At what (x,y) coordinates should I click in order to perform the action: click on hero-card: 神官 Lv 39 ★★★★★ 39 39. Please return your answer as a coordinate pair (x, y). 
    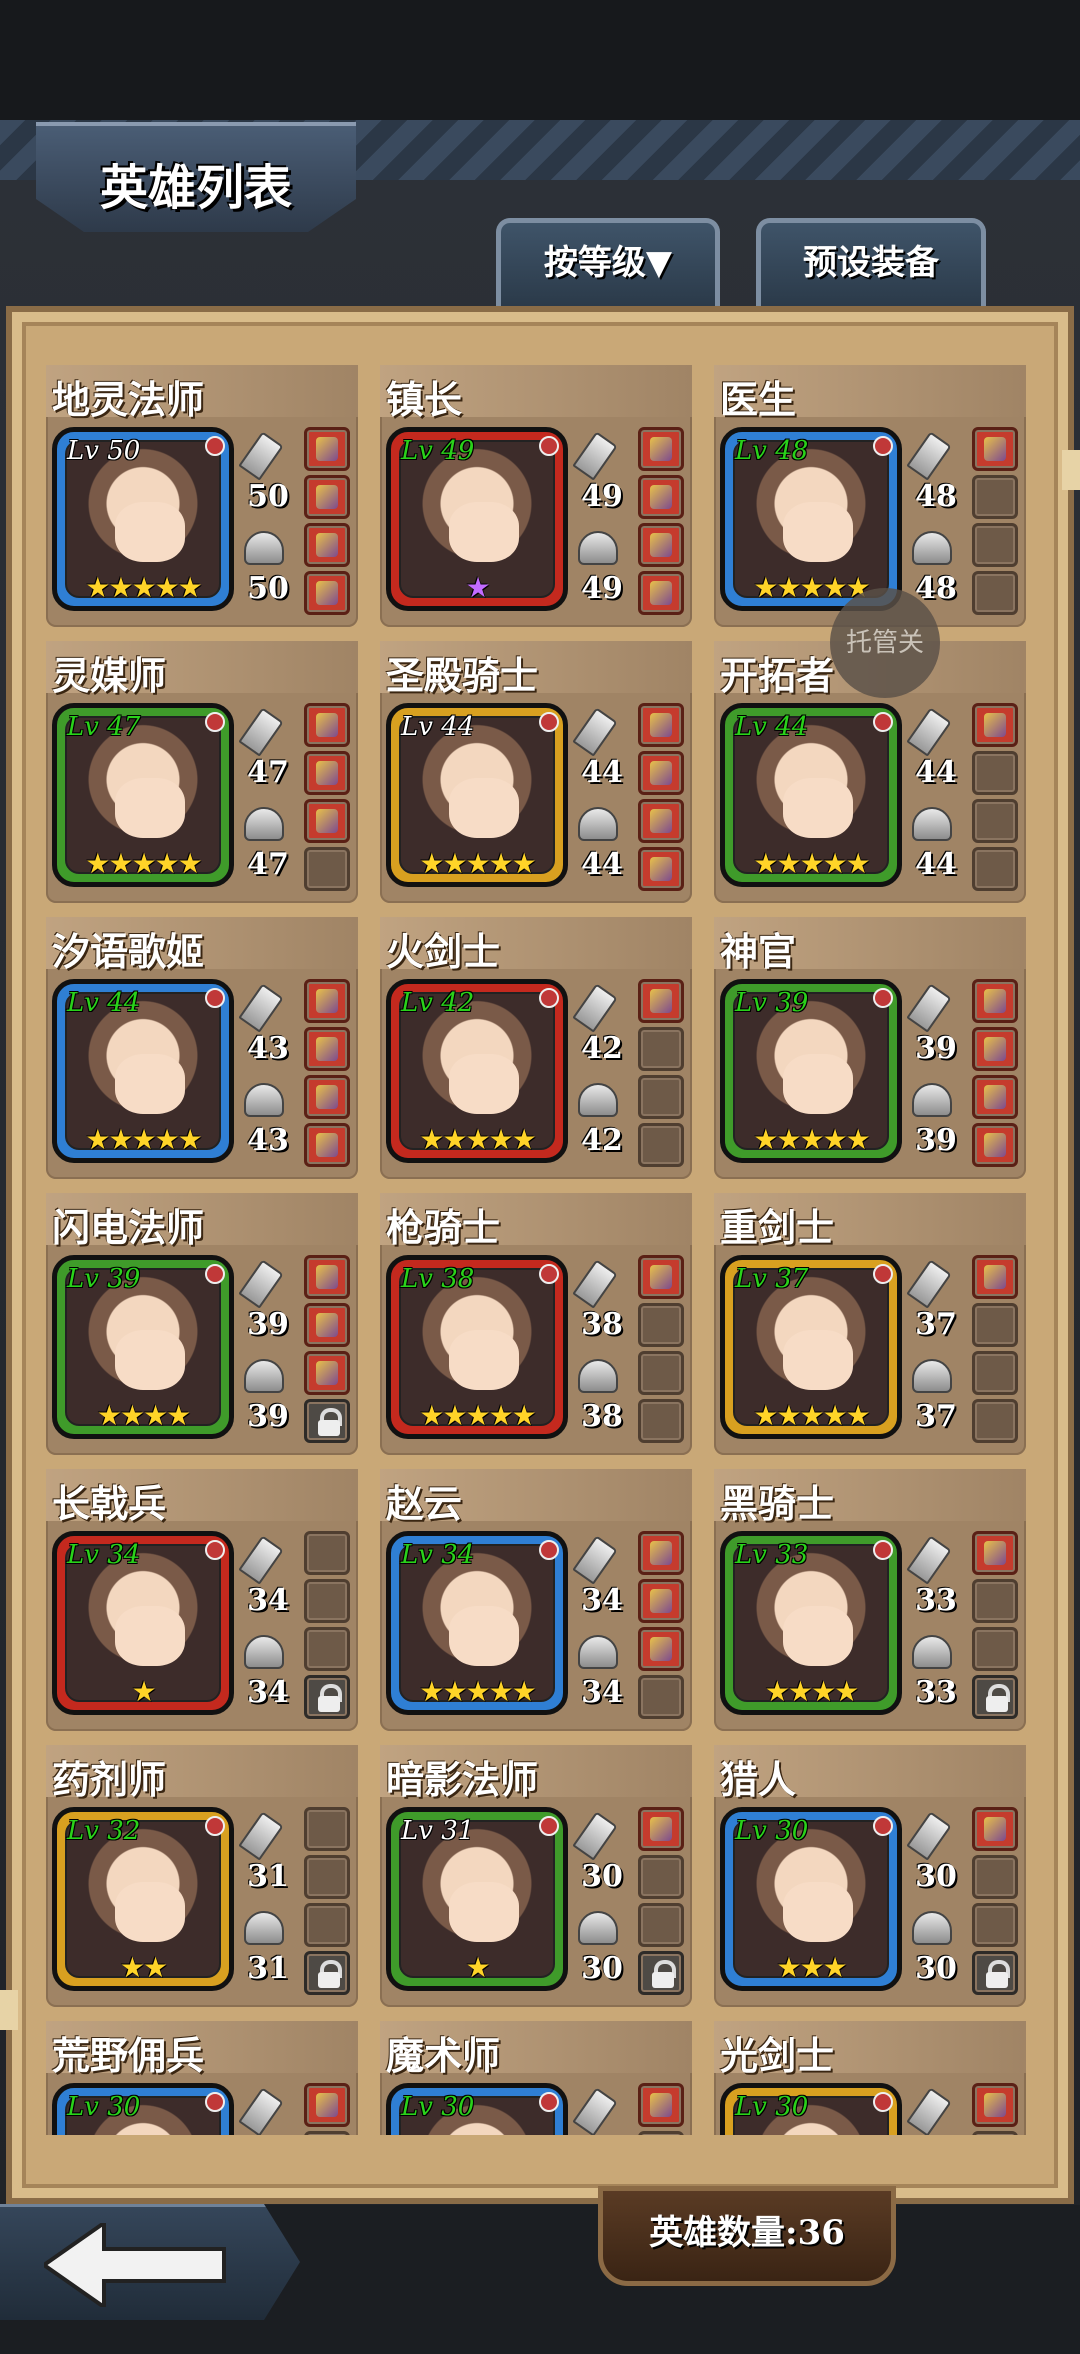
    Looking at the image, I should click on (870, 1048).